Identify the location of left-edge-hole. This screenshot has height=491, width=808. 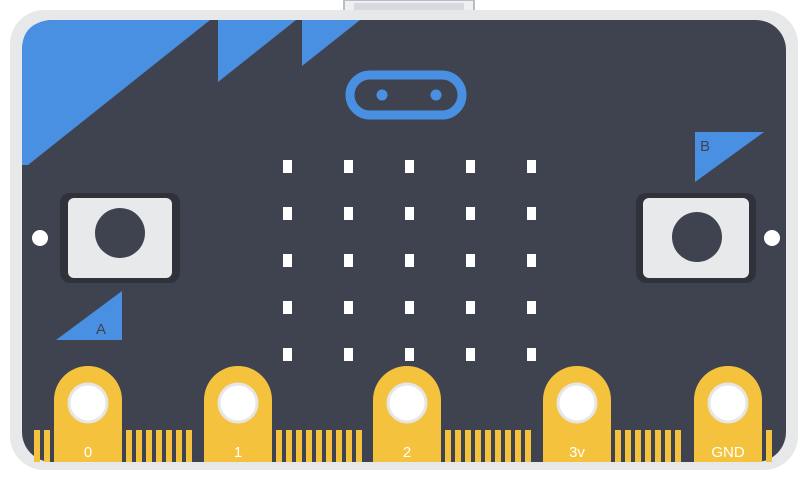
(40, 238).